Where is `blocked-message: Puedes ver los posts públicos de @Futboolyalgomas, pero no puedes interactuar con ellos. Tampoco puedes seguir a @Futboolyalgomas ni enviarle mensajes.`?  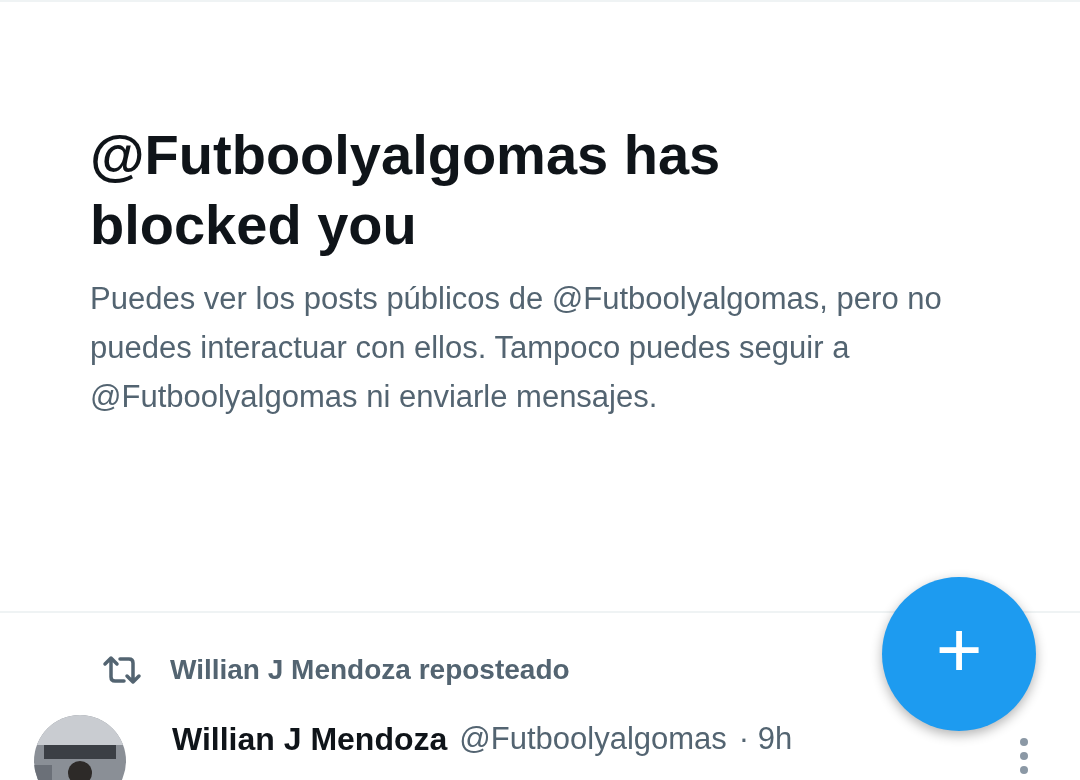
blocked-message: Puedes ver los posts públicos de @Futboolyalgomas, pero no puedes interactuar con ellos. Tampoco puedes seguir a @Futboolyalgomas ni enviarle mensajes. is located at coordinates (516, 348).